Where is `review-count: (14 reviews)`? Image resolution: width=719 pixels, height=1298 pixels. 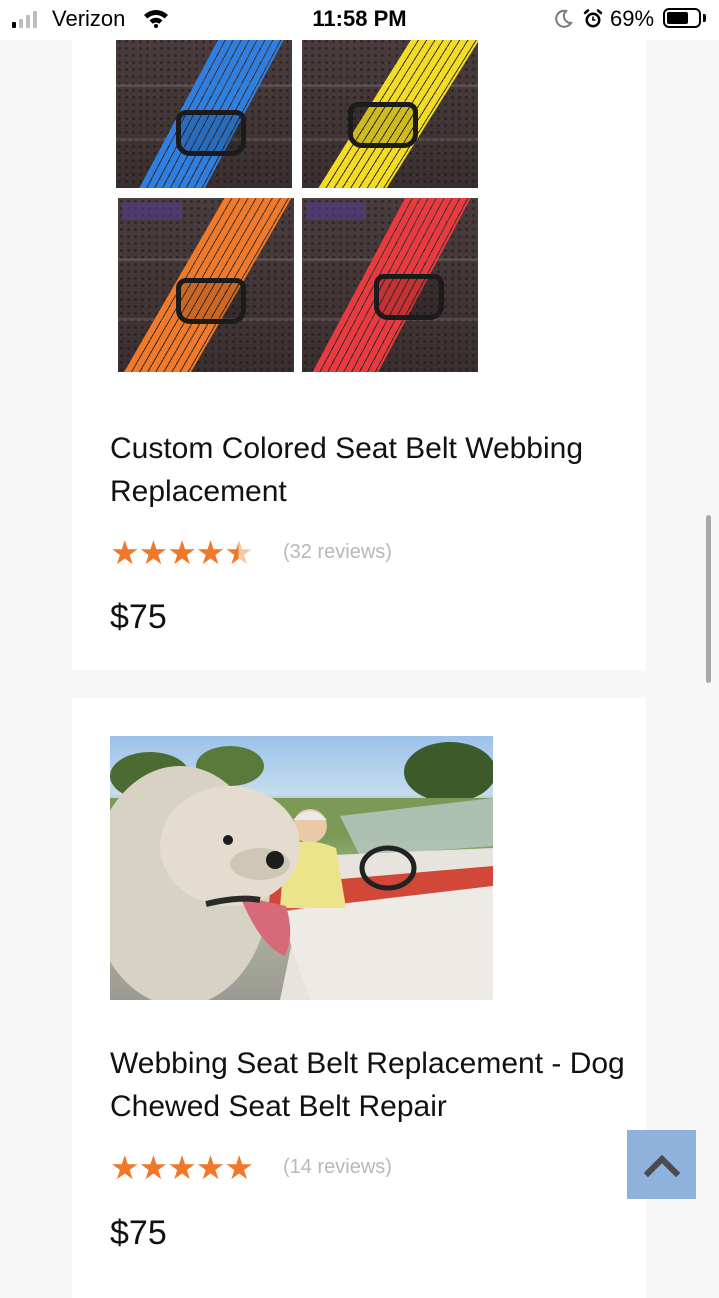 review-count: (14 reviews) is located at coordinates (337, 1167).